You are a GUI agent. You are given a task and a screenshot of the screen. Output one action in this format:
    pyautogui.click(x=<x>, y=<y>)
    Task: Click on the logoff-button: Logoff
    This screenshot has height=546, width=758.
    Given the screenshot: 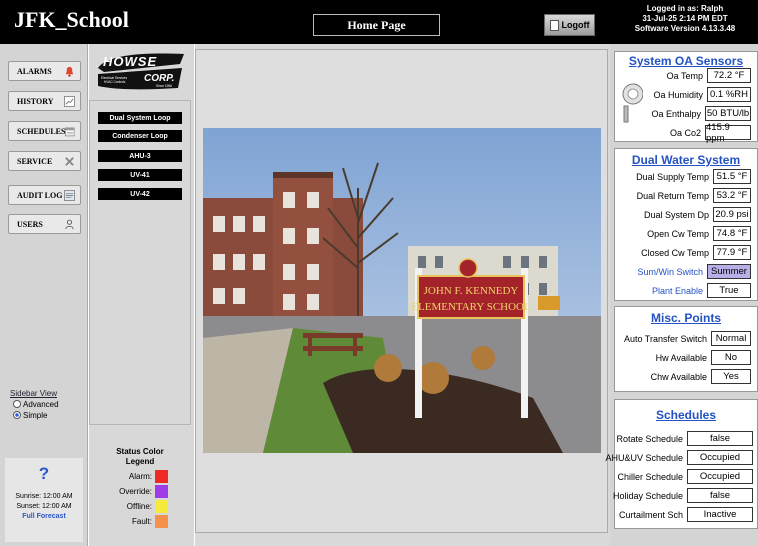 What is the action you would take?
    pyautogui.click(x=569, y=25)
    